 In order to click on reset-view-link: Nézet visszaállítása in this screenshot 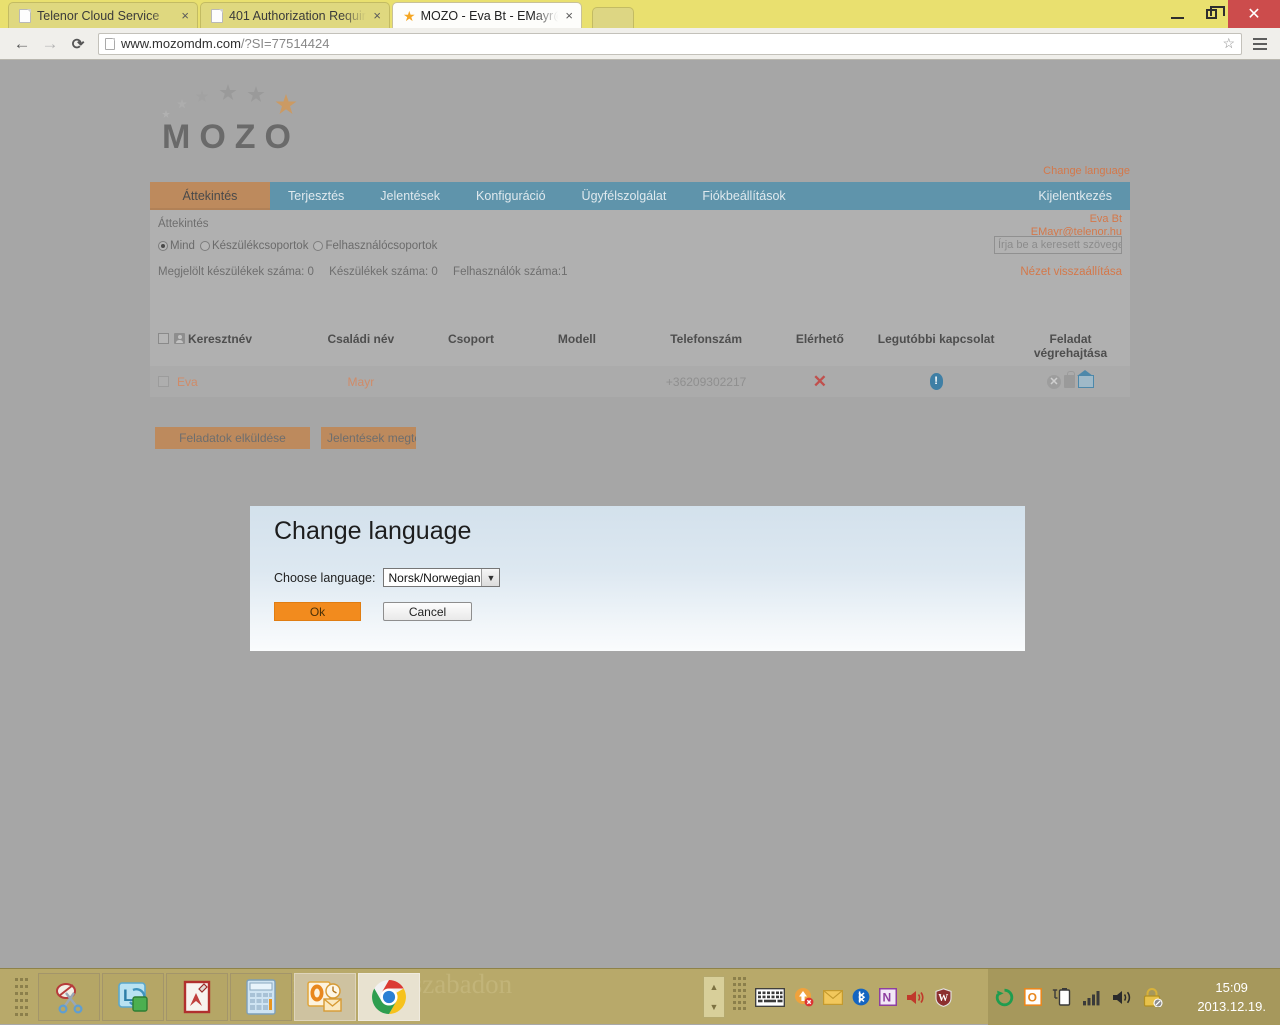, I will do `click(1071, 272)`.